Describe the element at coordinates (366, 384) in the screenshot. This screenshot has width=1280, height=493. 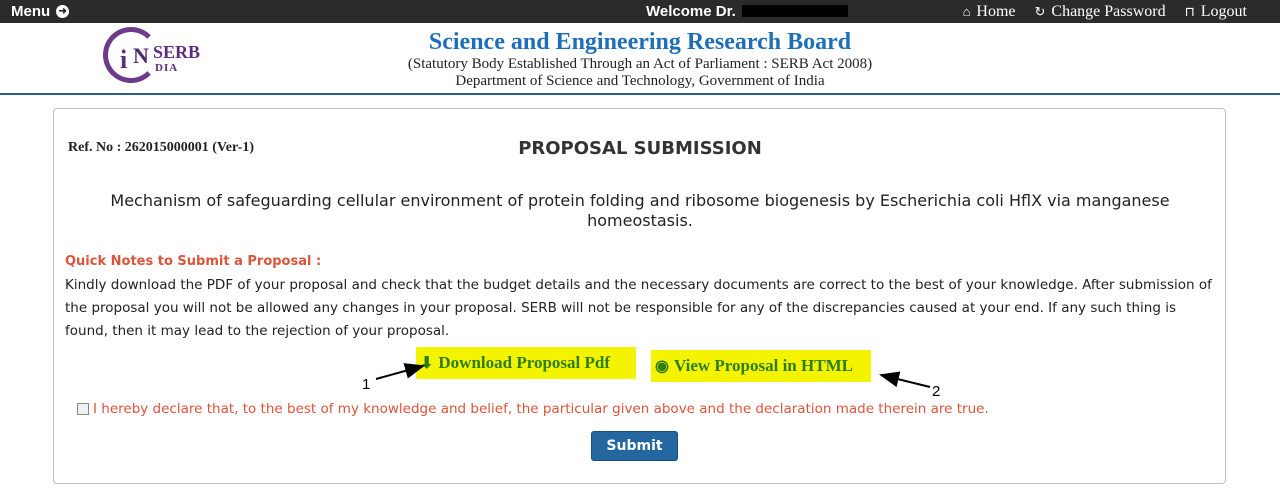
I see `annotation-label-1: 1` at that location.